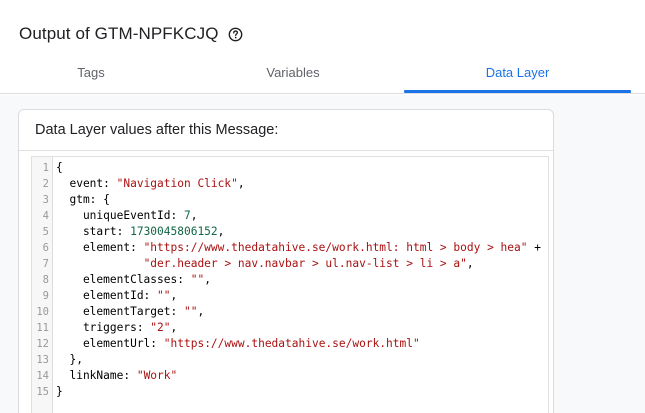  I want to click on line-number: 11, so click(42, 328).